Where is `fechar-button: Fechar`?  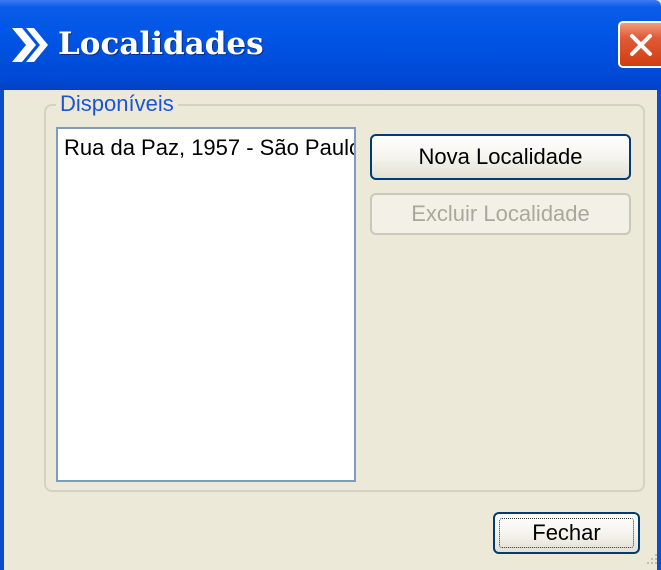
fechar-button: Fechar is located at coordinates (566, 533).